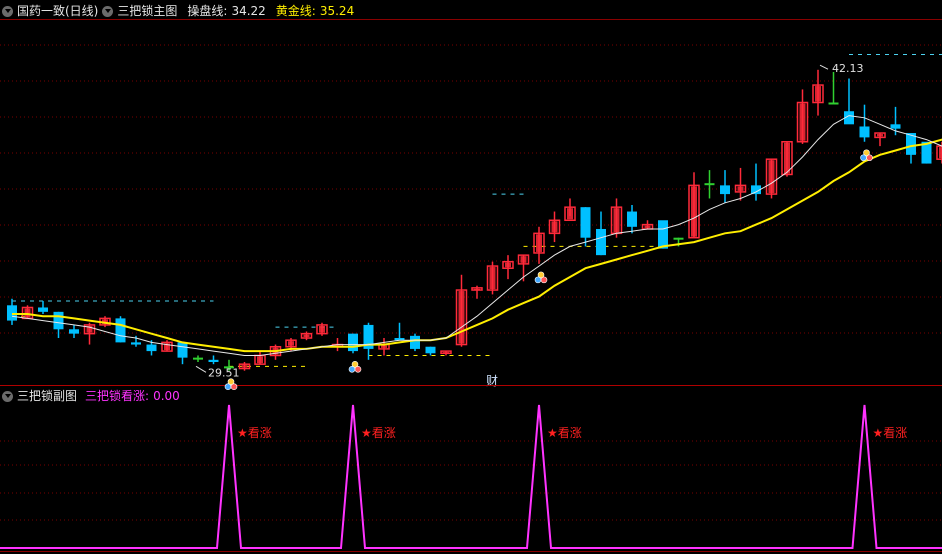 Image resolution: width=942 pixels, height=554 pixels. Describe the element at coordinates (201, 369) in the screenshot. I see `low-pointer` at that location.